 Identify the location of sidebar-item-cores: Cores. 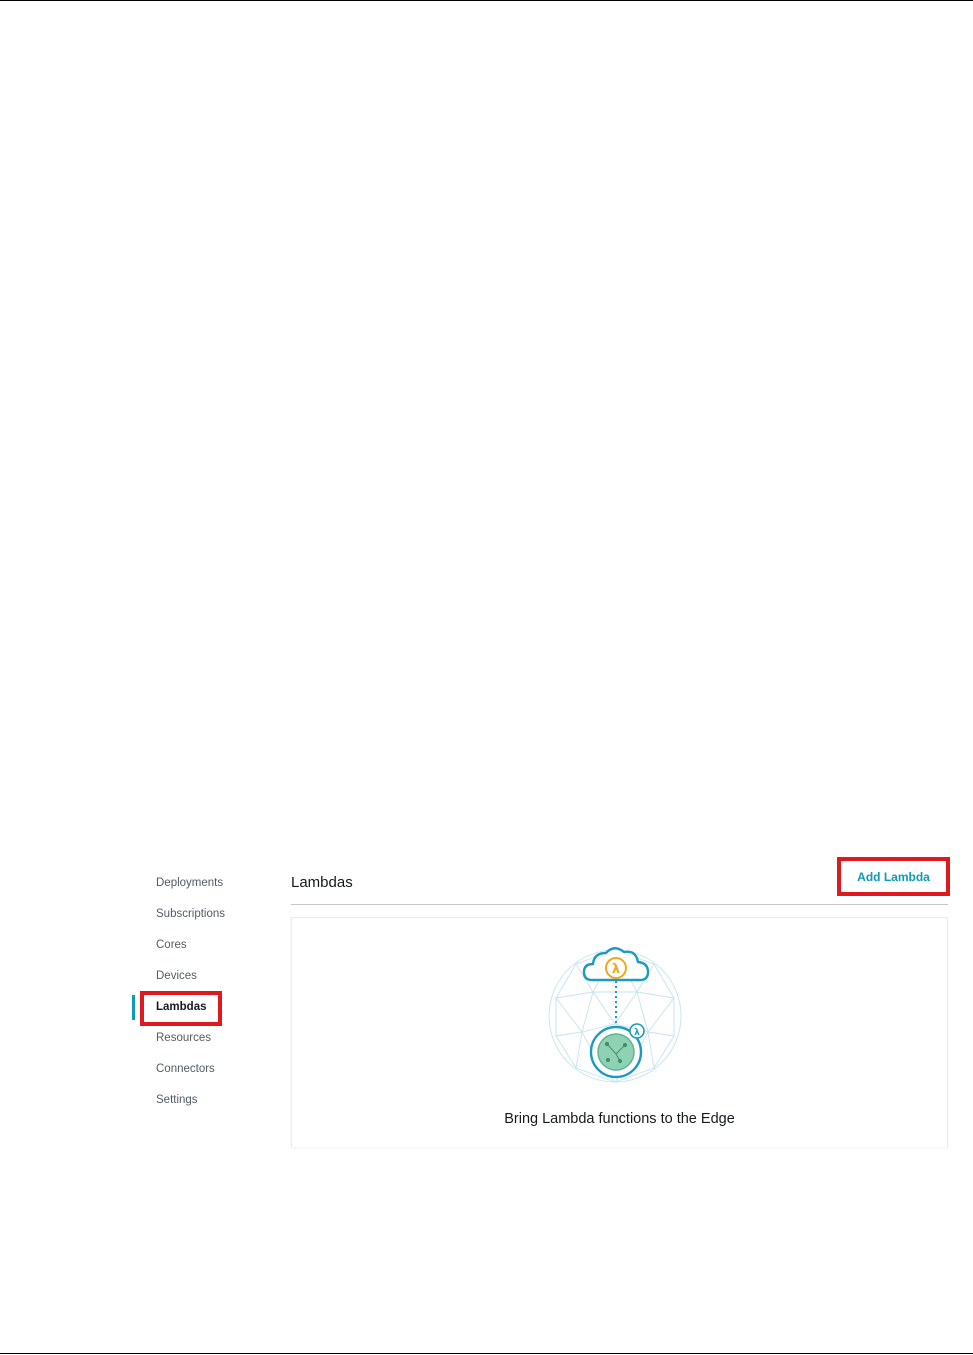
(197, 945).